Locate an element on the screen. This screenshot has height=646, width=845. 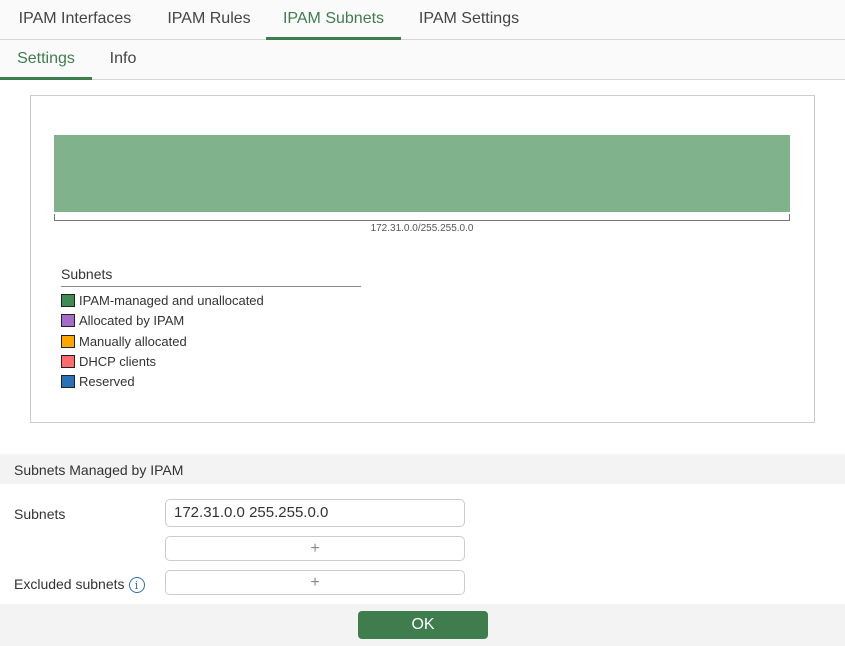
tab-ipam-interfaces: IPAM Interfaces is located at coordinates (75, 20).